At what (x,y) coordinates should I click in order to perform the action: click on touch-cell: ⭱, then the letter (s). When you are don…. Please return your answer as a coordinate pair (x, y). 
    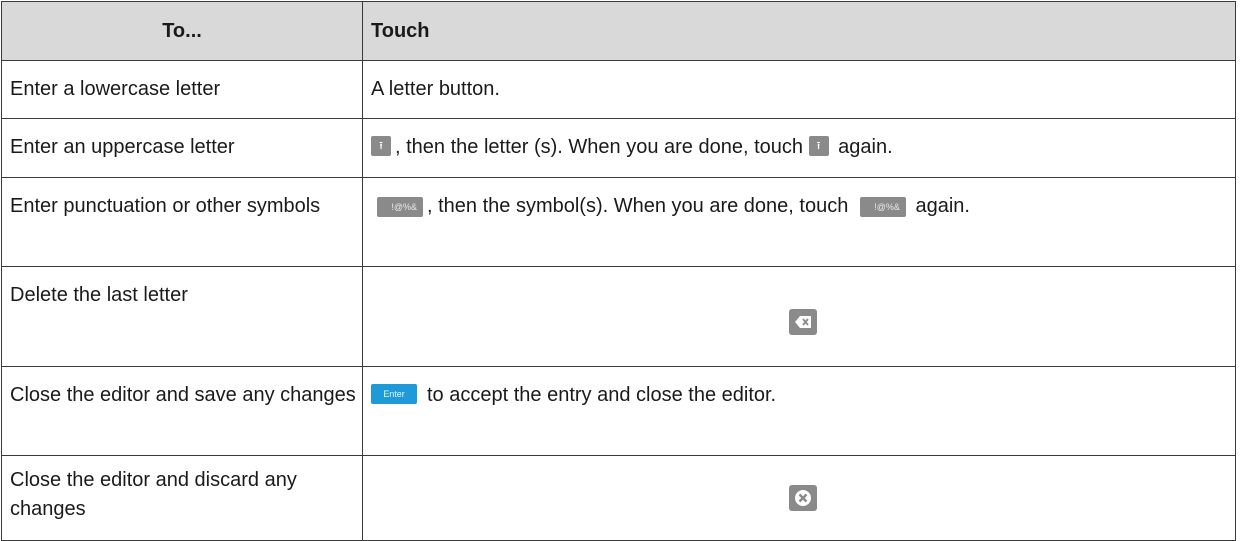
    Looking at the image, I should click on (799, 148).